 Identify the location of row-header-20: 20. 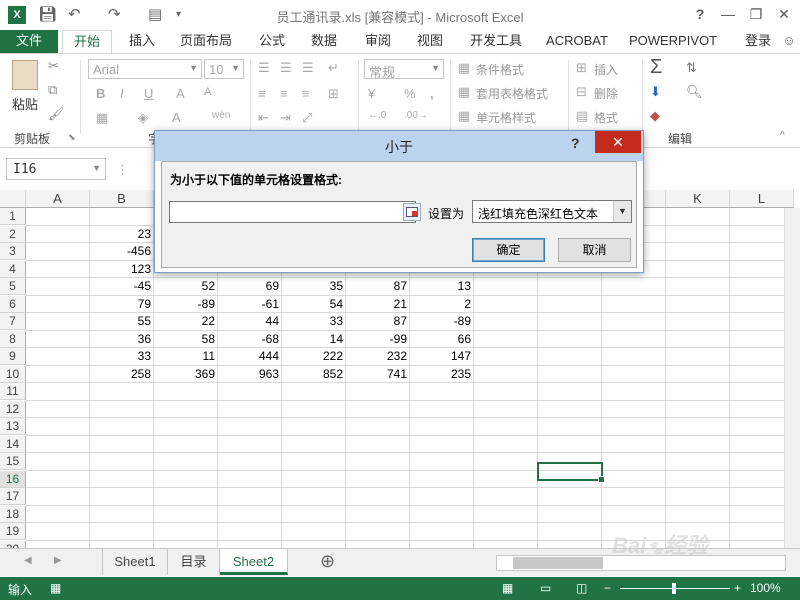
(13, 544).